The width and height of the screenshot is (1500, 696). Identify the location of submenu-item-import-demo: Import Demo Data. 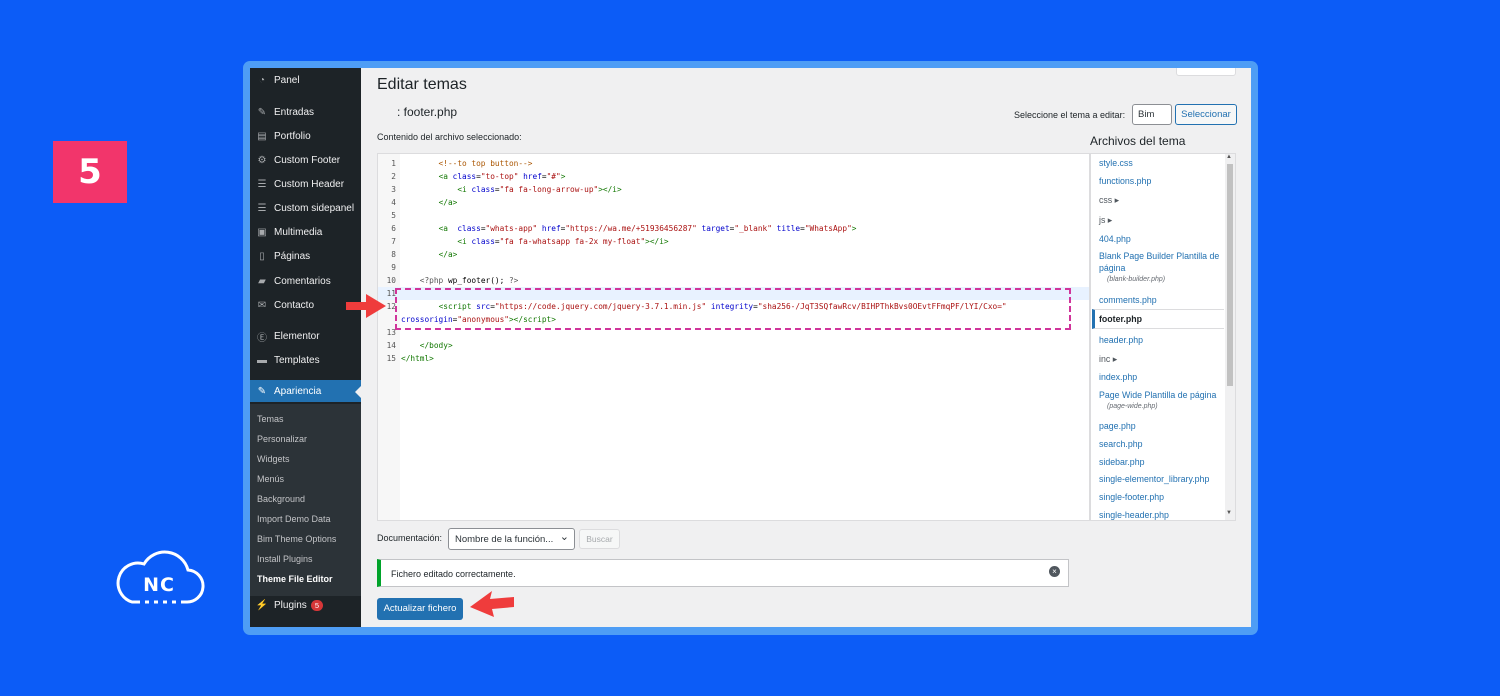
(294, 519).